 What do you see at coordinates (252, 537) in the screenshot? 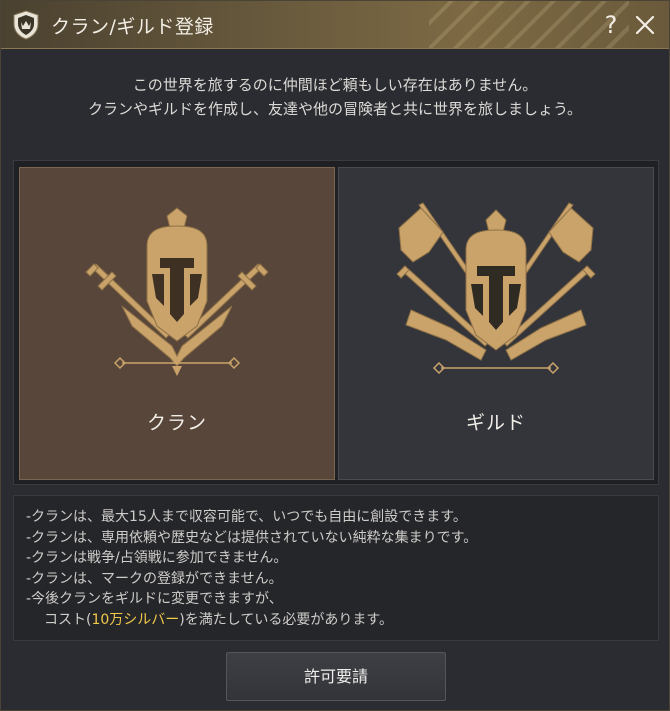
I see `note-line: -クランは、専用依頼や歴史などは提供されていない純粋な集まりです。` at bounding box center [252, 537].